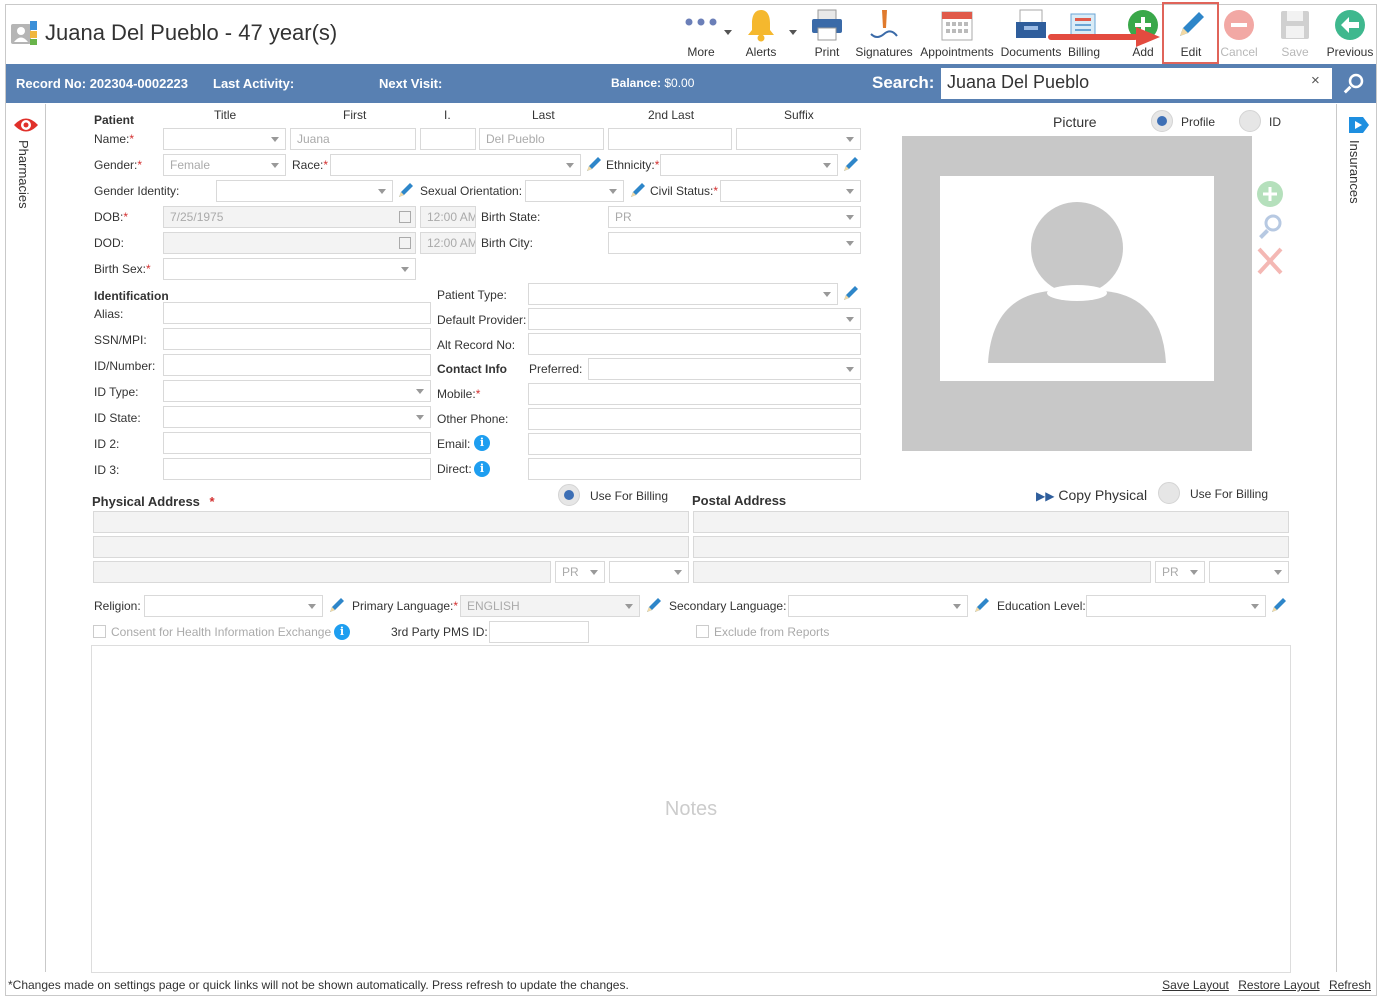 The width and height of the screenshot is (1379, 998). What do you see at coordinates (26, 126) in the screenshot?
I see `pharmacies-eye-icon` at bounding box center [26, 126].